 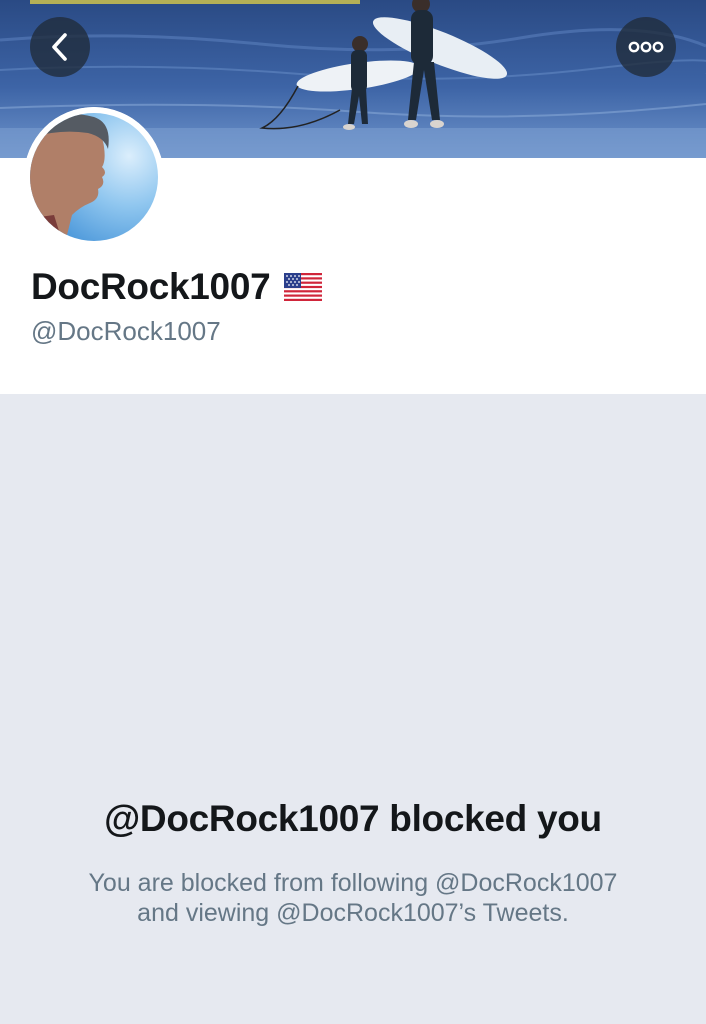 I want to click on avatar, so click(x=94, y=177).